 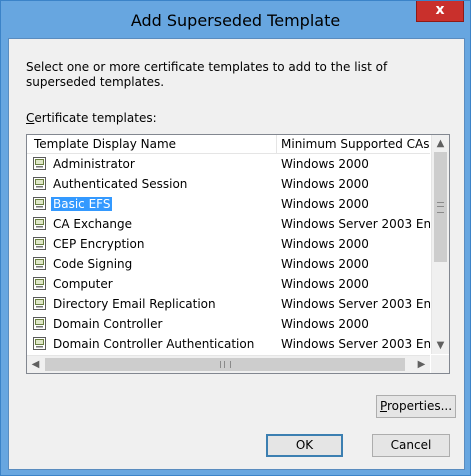 I want to click on list-item: Computer Windows 2000, so click(x=228, y=284).